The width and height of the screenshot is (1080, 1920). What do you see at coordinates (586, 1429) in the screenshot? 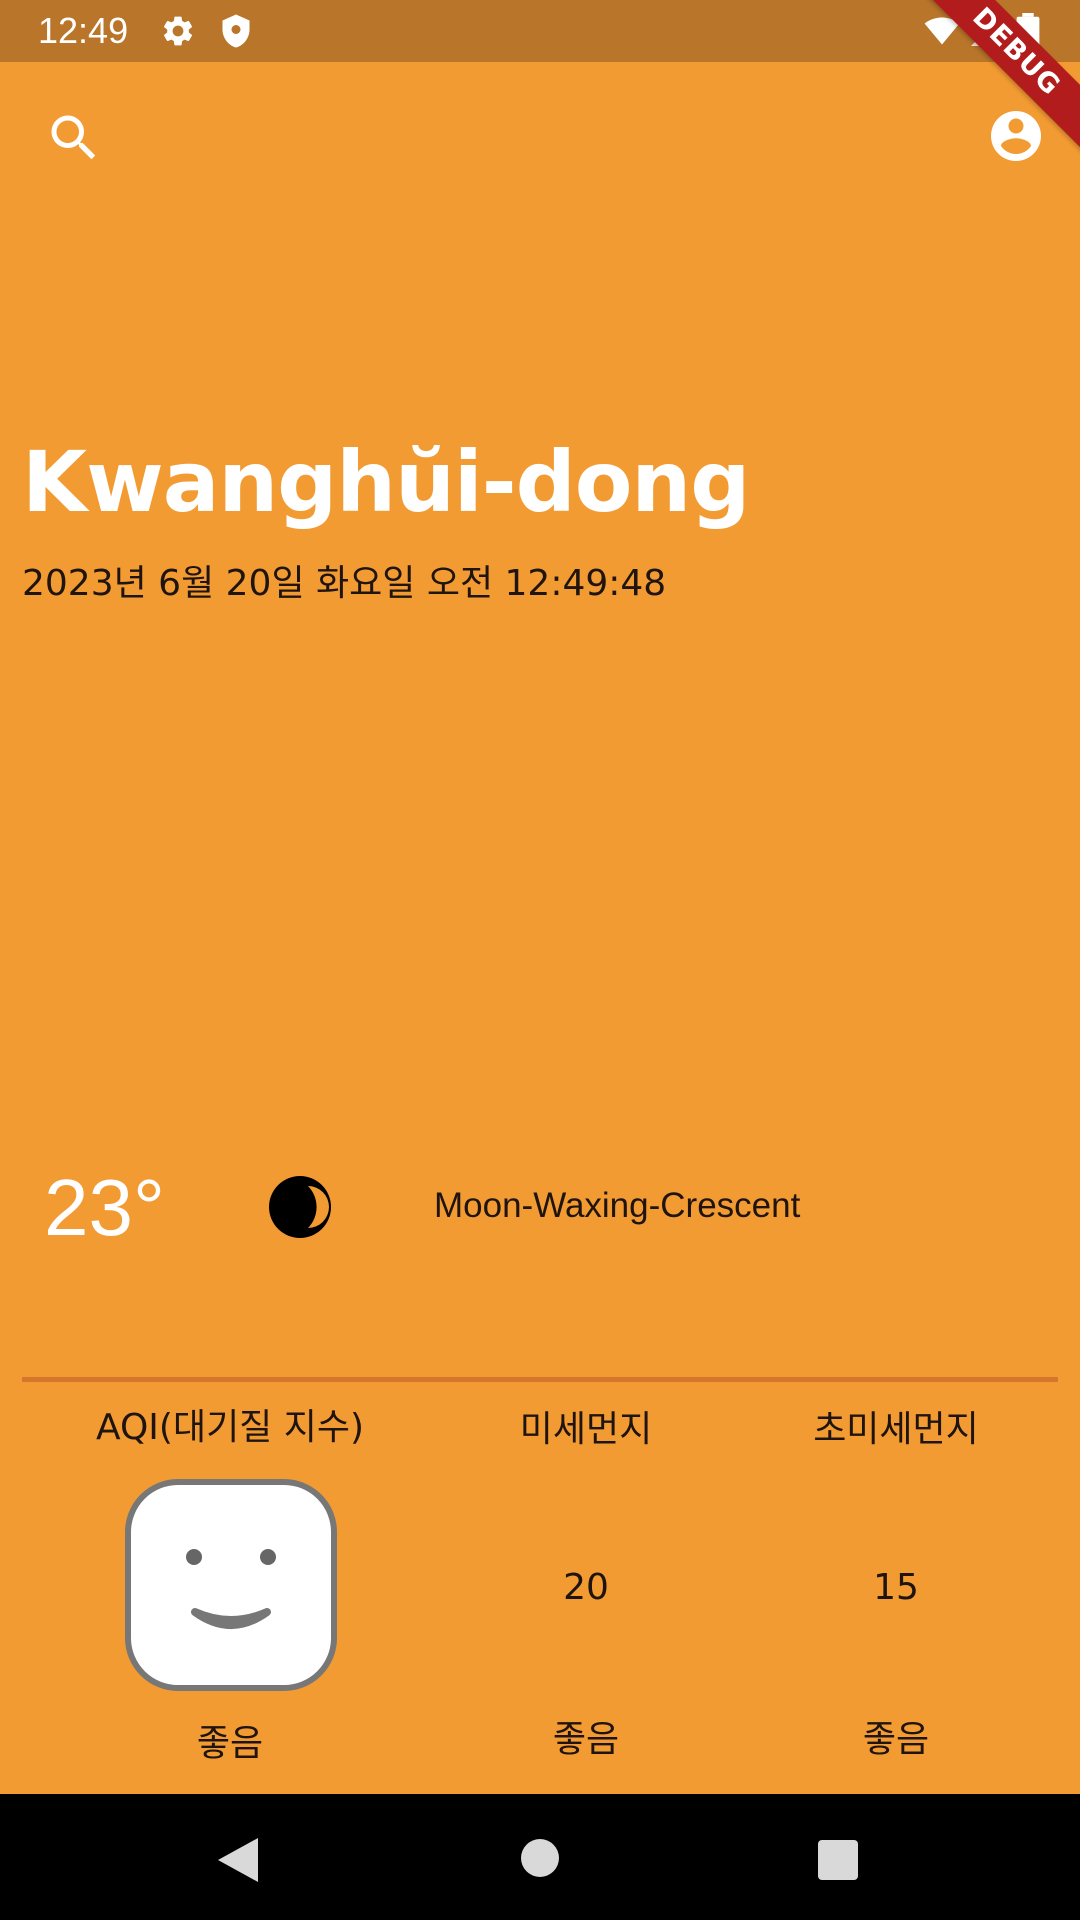
I see `pm10-label: 미세먼지` at bounding box center [586, 1429].